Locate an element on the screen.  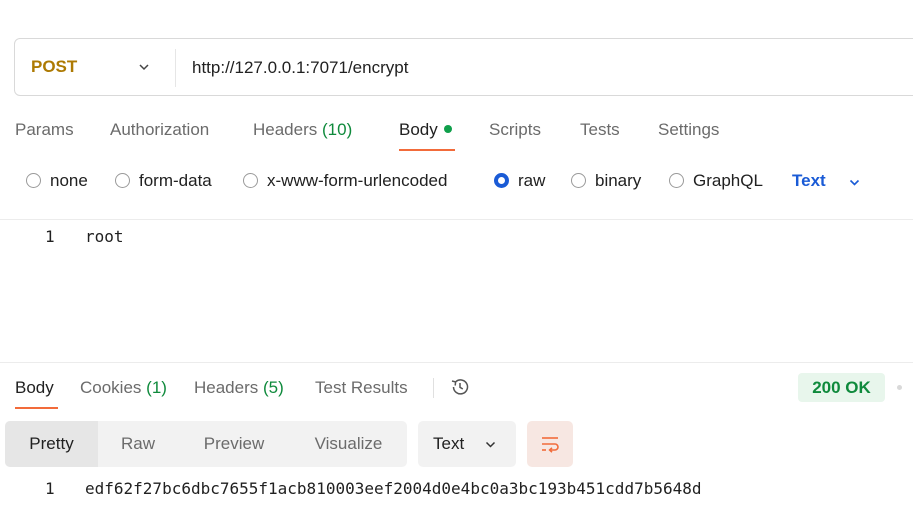
method-select: POST is located at coordinates (54, 67).